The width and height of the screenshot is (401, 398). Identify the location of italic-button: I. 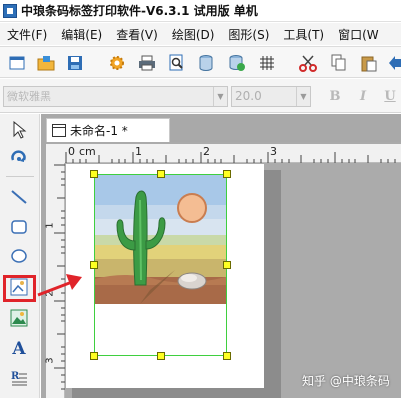
(363, 97).